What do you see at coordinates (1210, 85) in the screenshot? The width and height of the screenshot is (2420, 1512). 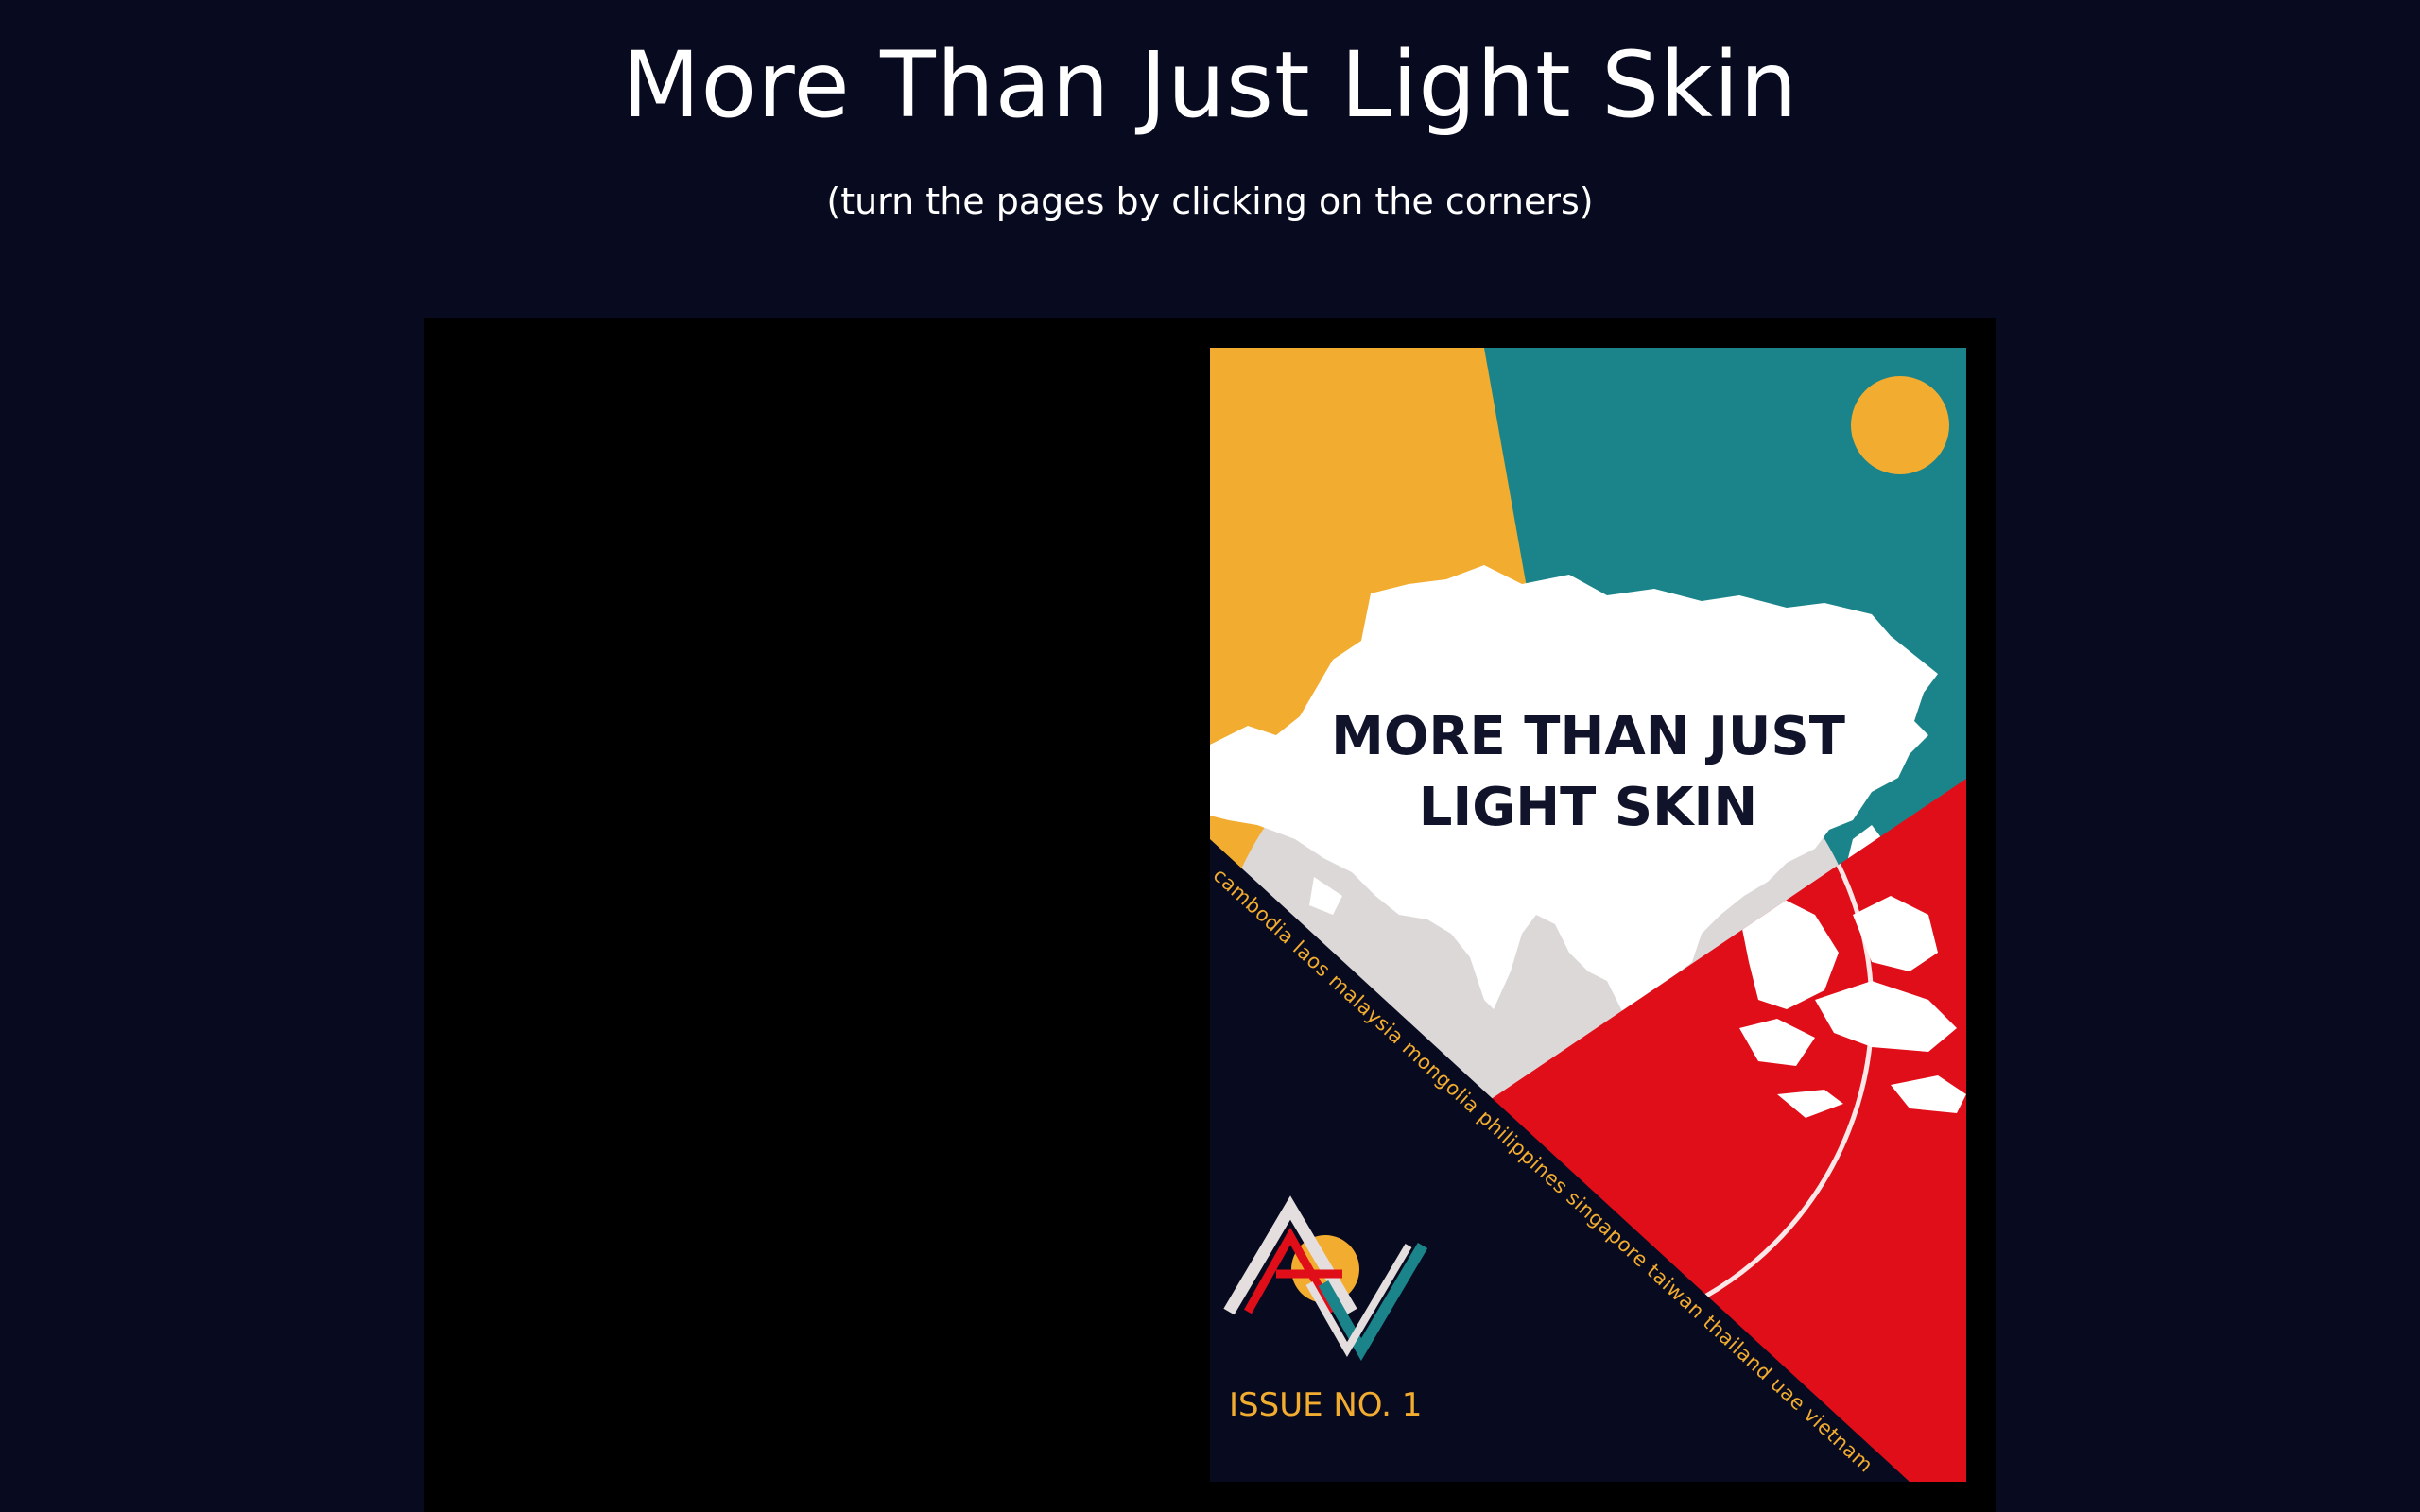 I see `page-title: More Than Just Light Skin` at bounding box center [1210, 85].